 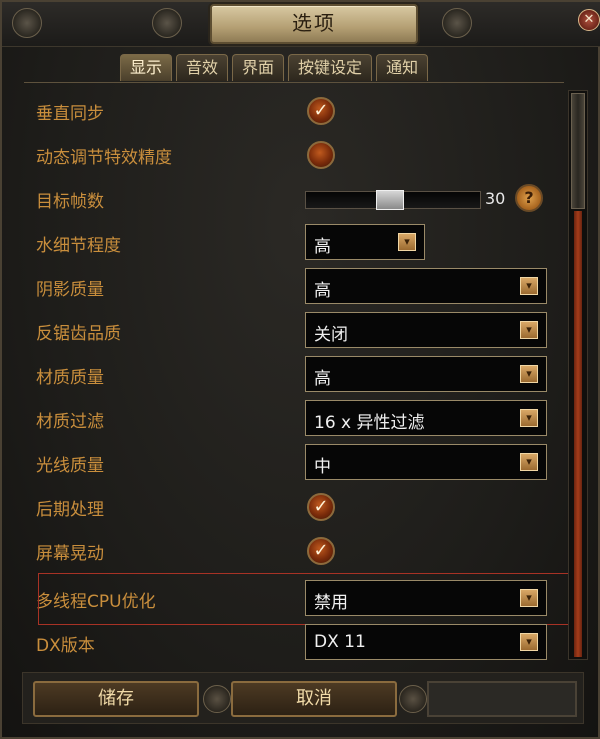 I want to click on setting-label: 材质过滤, so click(x=70, y=422).